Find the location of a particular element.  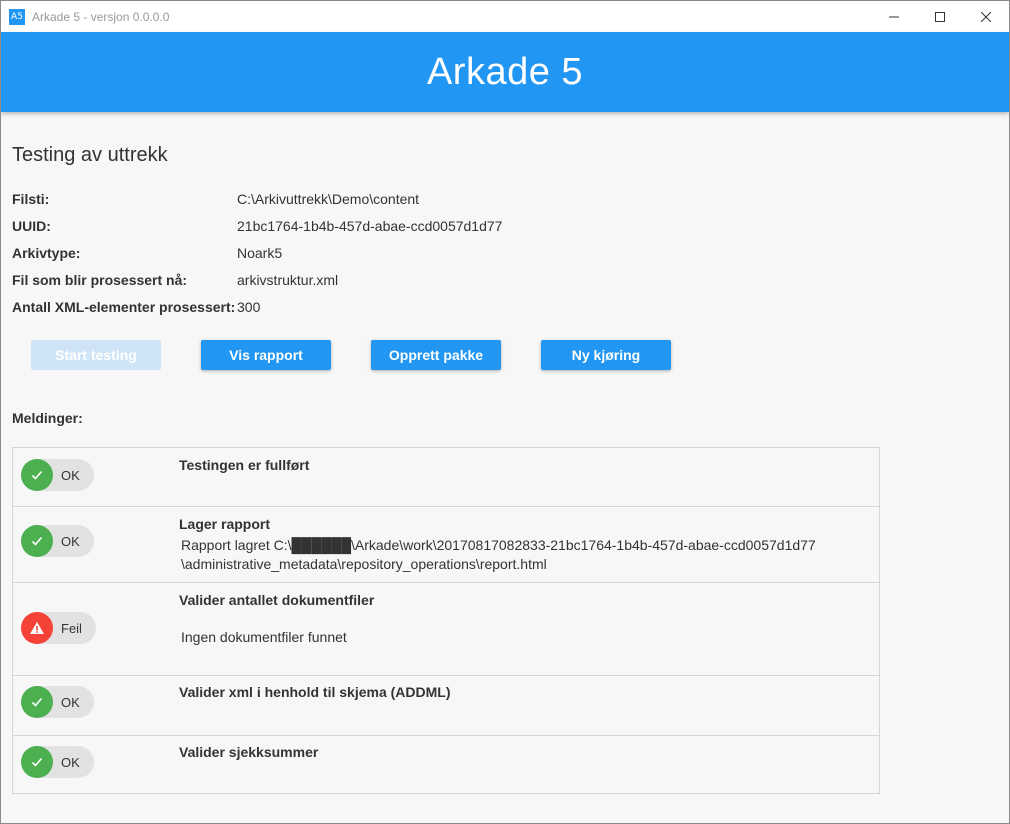

list-item: OK Valider sjekksummer is located at coordinates (446, 764).